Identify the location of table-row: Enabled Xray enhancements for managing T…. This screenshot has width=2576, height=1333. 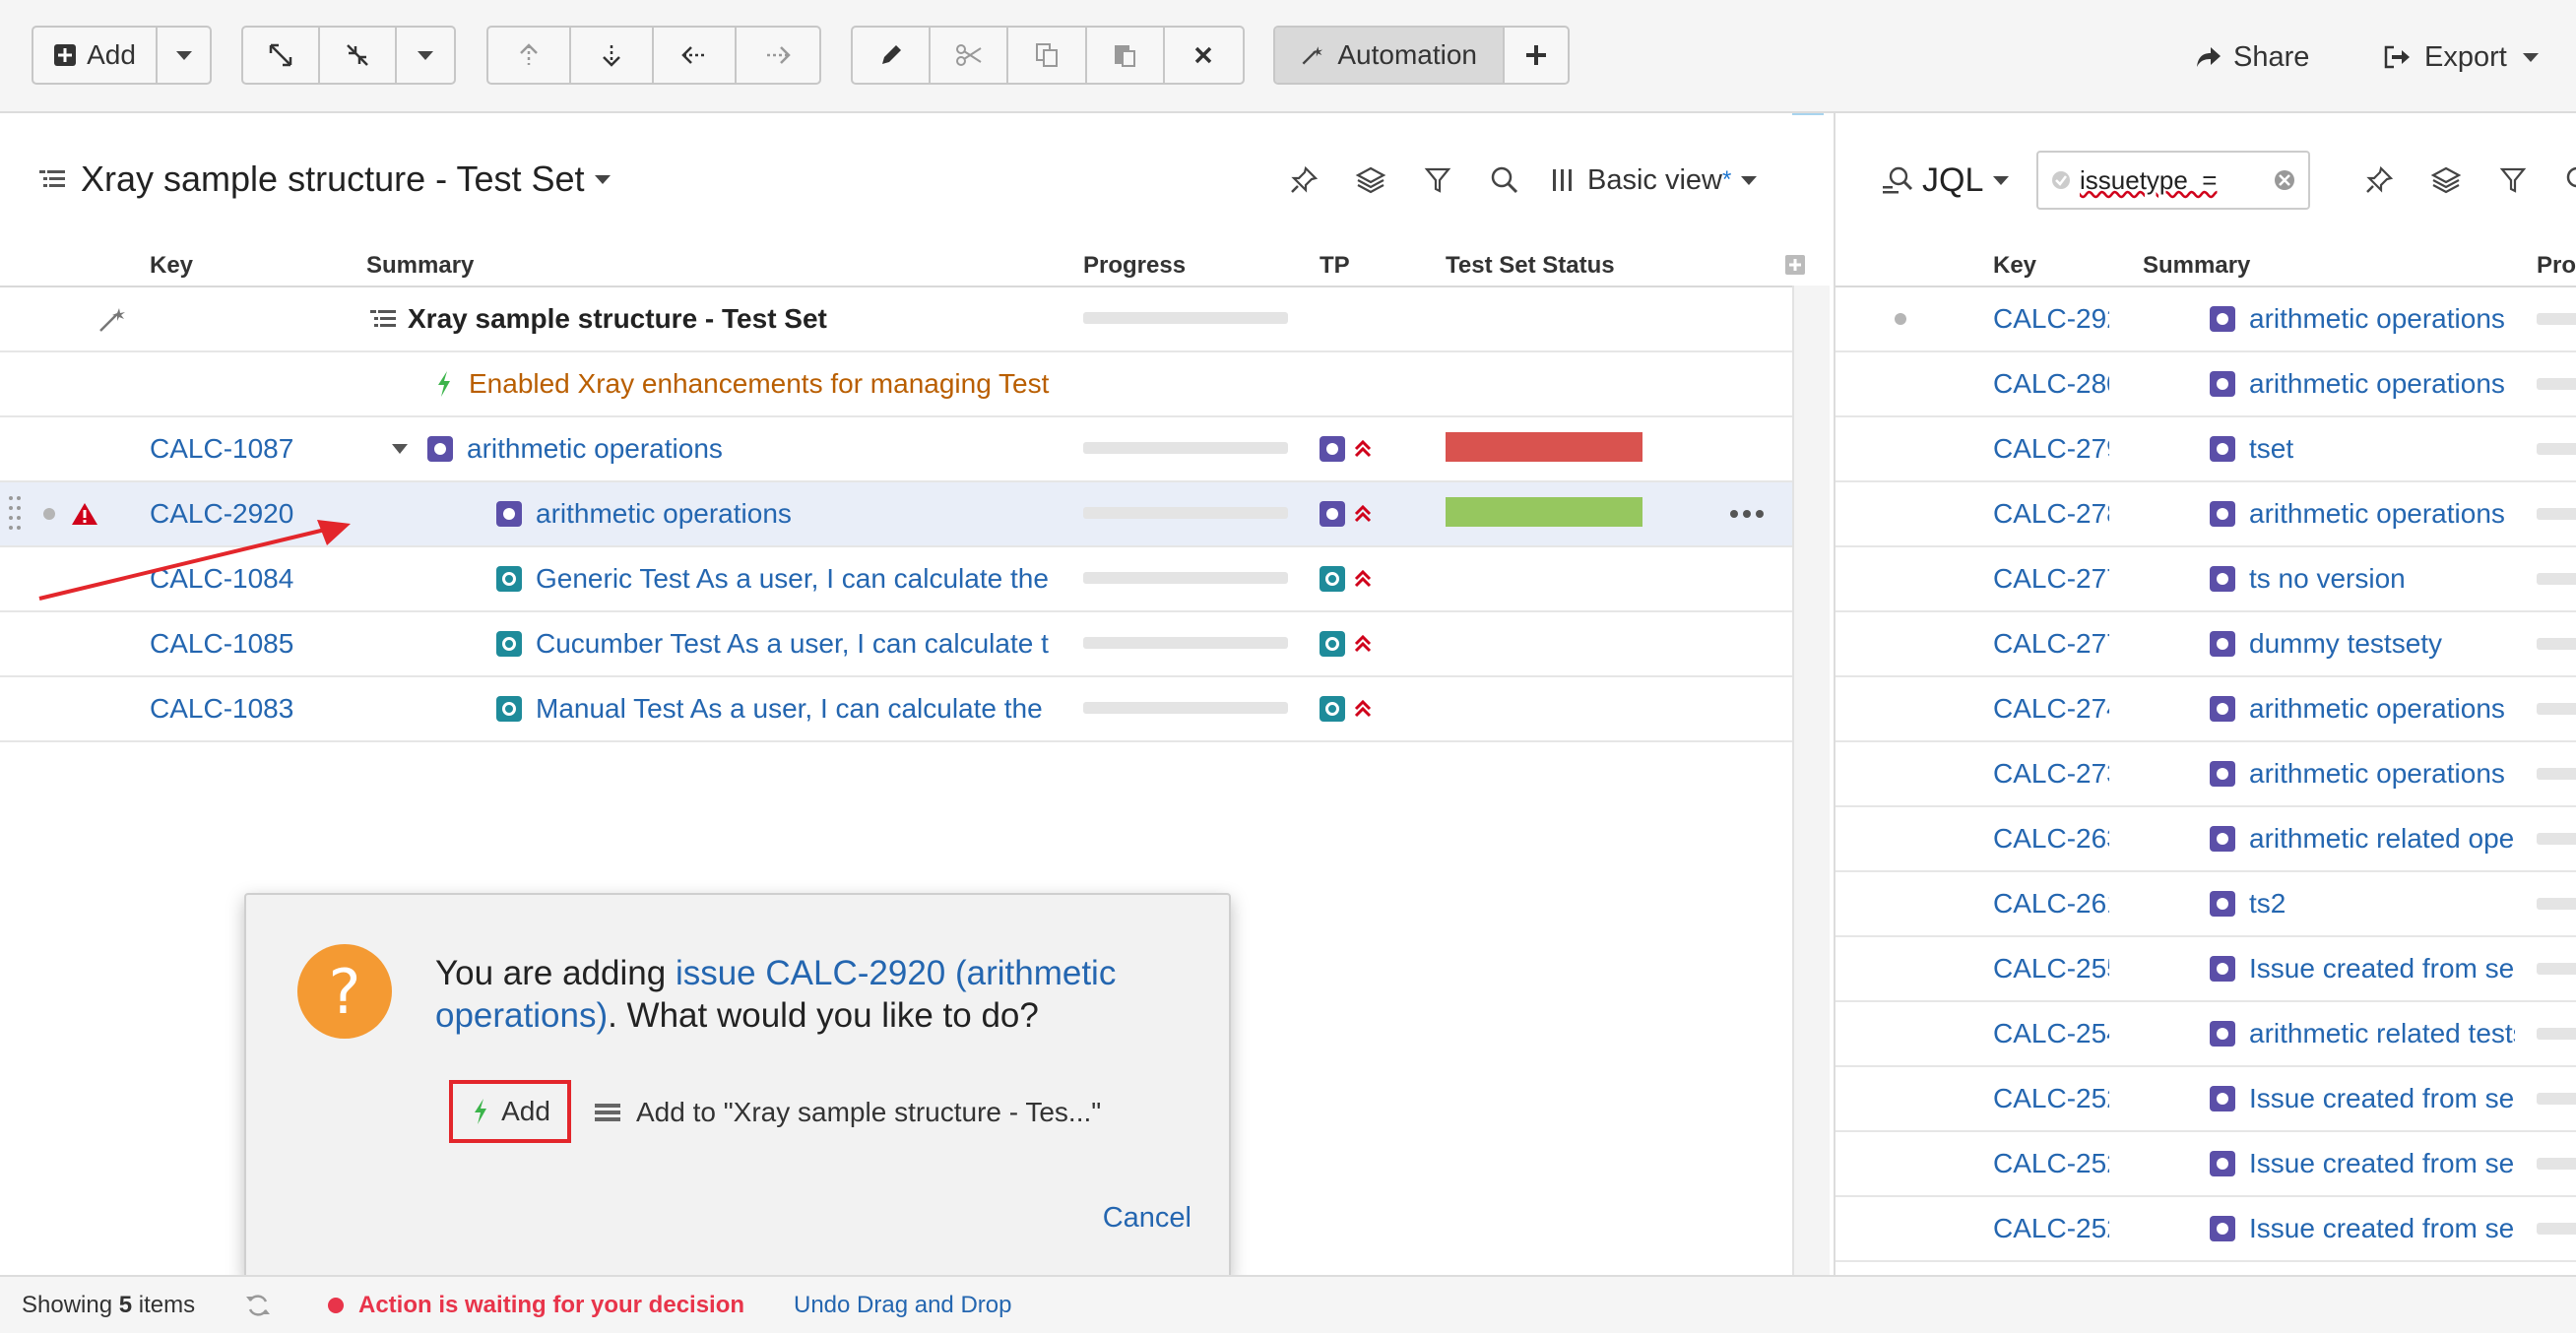
(896, 385).